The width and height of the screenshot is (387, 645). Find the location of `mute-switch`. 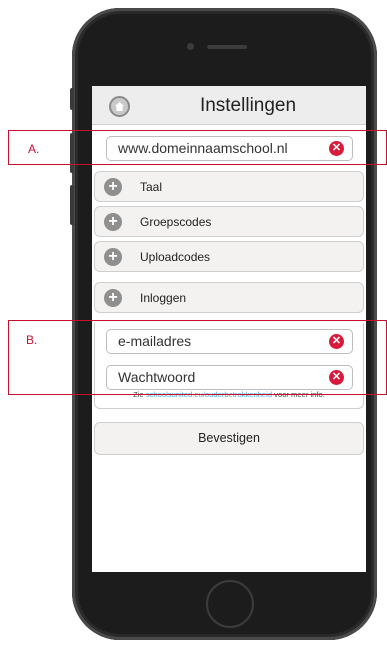

mute-switch is located at coordinates (72, 99).